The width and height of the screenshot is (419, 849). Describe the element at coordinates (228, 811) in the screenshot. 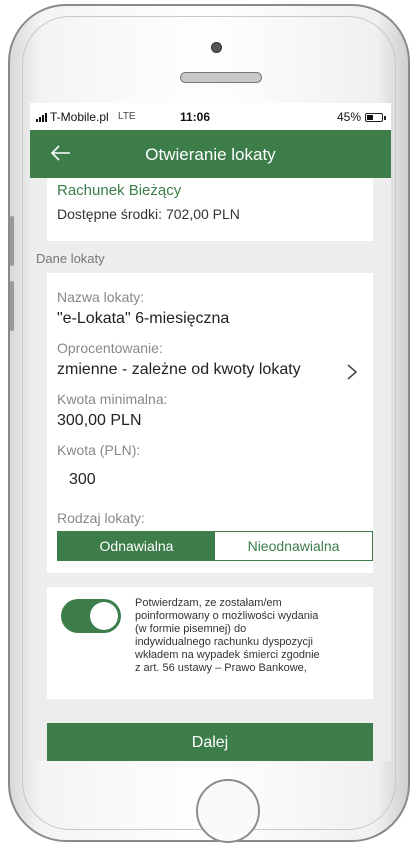

I see `home-button` at that location.